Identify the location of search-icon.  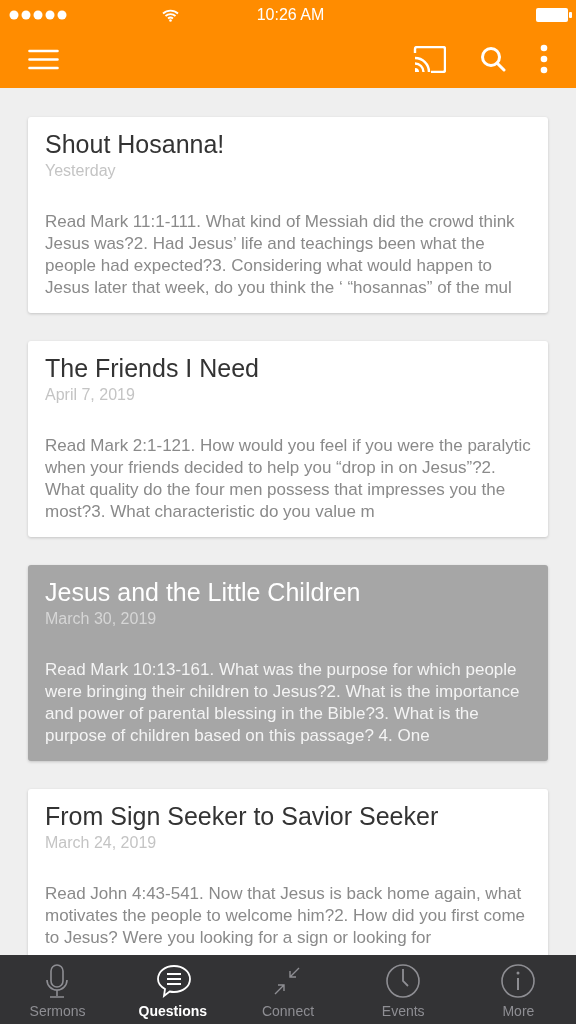
(493, 59).